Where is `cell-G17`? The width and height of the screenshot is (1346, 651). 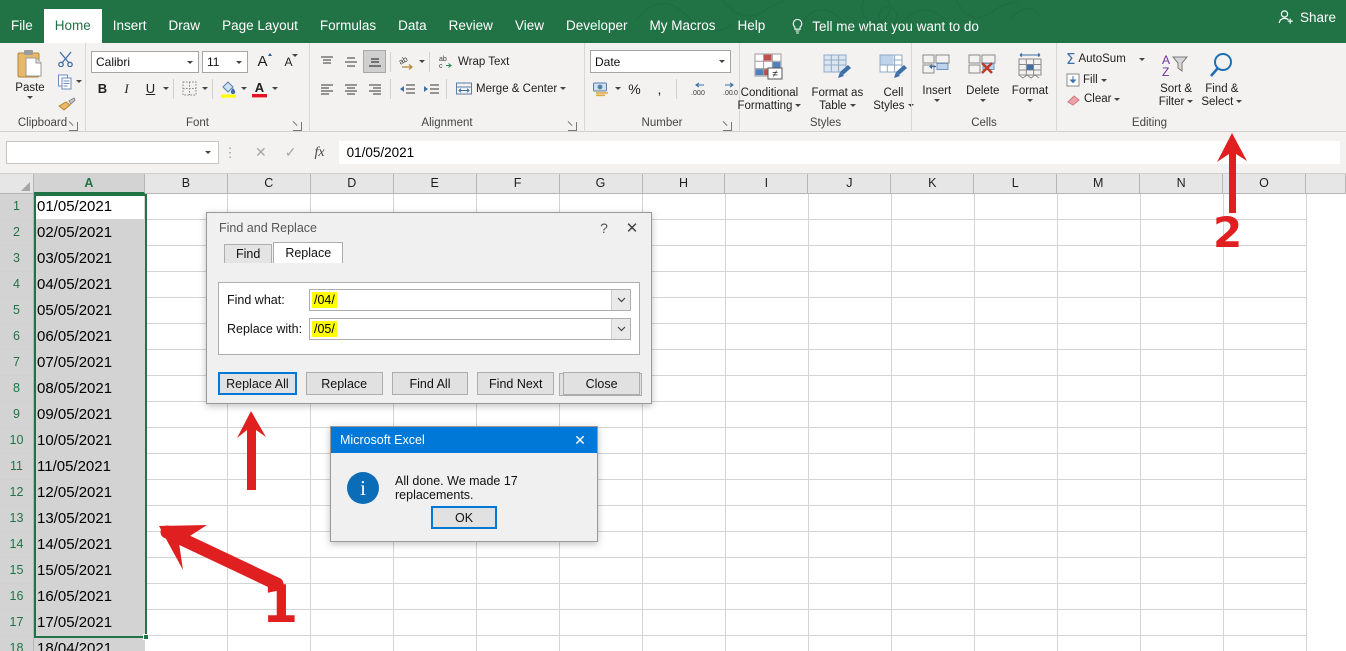
cell-G17 is located at coordinates (601, 623).